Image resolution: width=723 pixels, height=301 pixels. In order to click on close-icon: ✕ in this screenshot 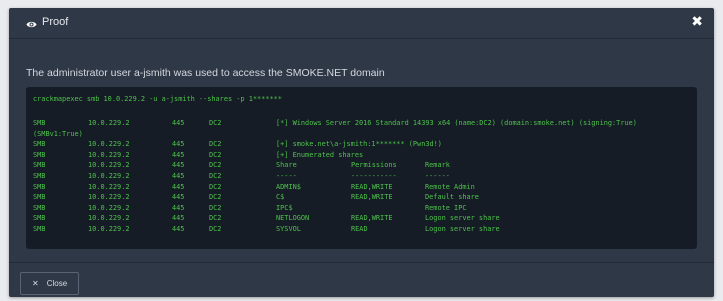, I will do `click(35, 283)`.